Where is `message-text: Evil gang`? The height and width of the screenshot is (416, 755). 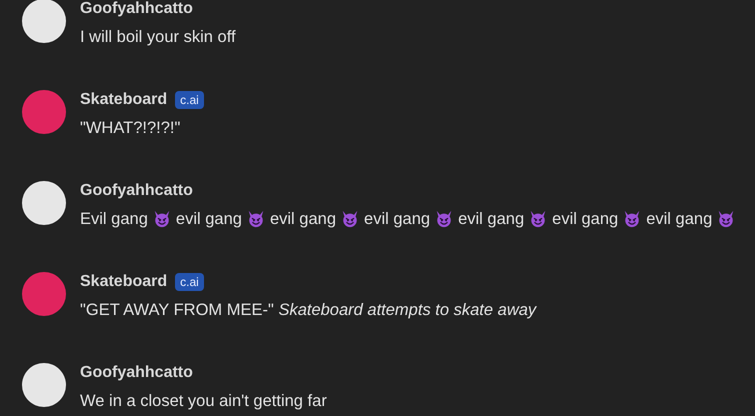
message-text: Evil gang is located at coordinates (114, 219).